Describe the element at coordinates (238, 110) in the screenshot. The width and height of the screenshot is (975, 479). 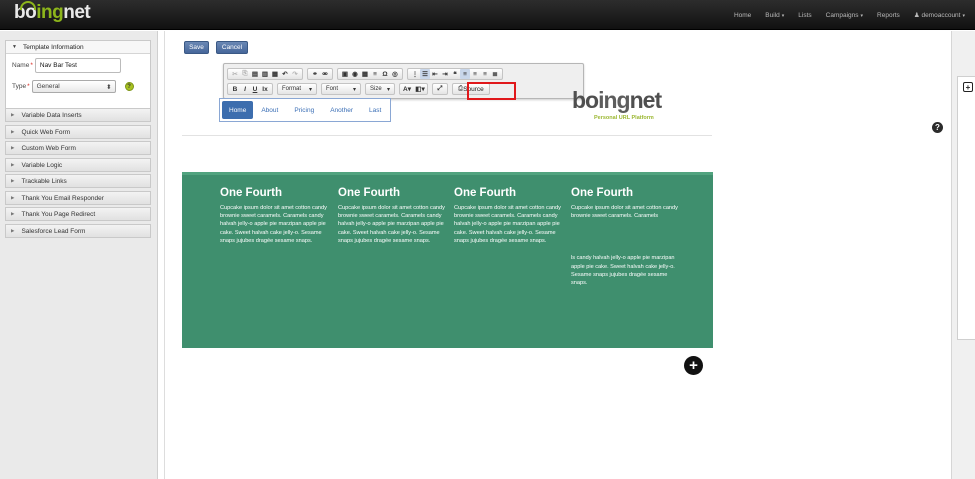
I see `nav-preview-home: Home` at that location.